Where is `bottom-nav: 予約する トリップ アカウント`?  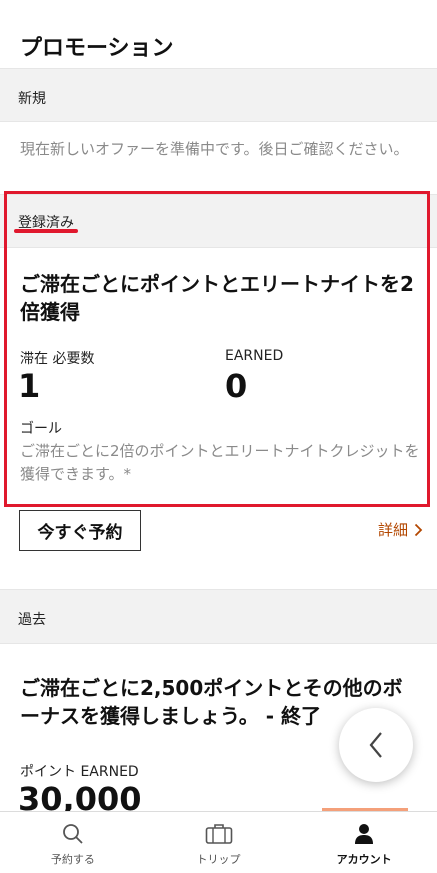
bottom-nav: 予約する トリップ アカウント is located at coordinates (218, 842).